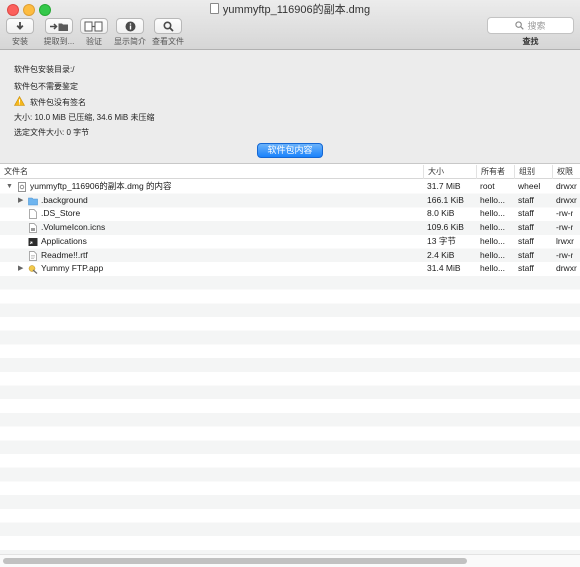  Describe the element at coordinates (44, 69) in the screenshot. I see `install-directory-text: 软件包安装目录:/` at that location.